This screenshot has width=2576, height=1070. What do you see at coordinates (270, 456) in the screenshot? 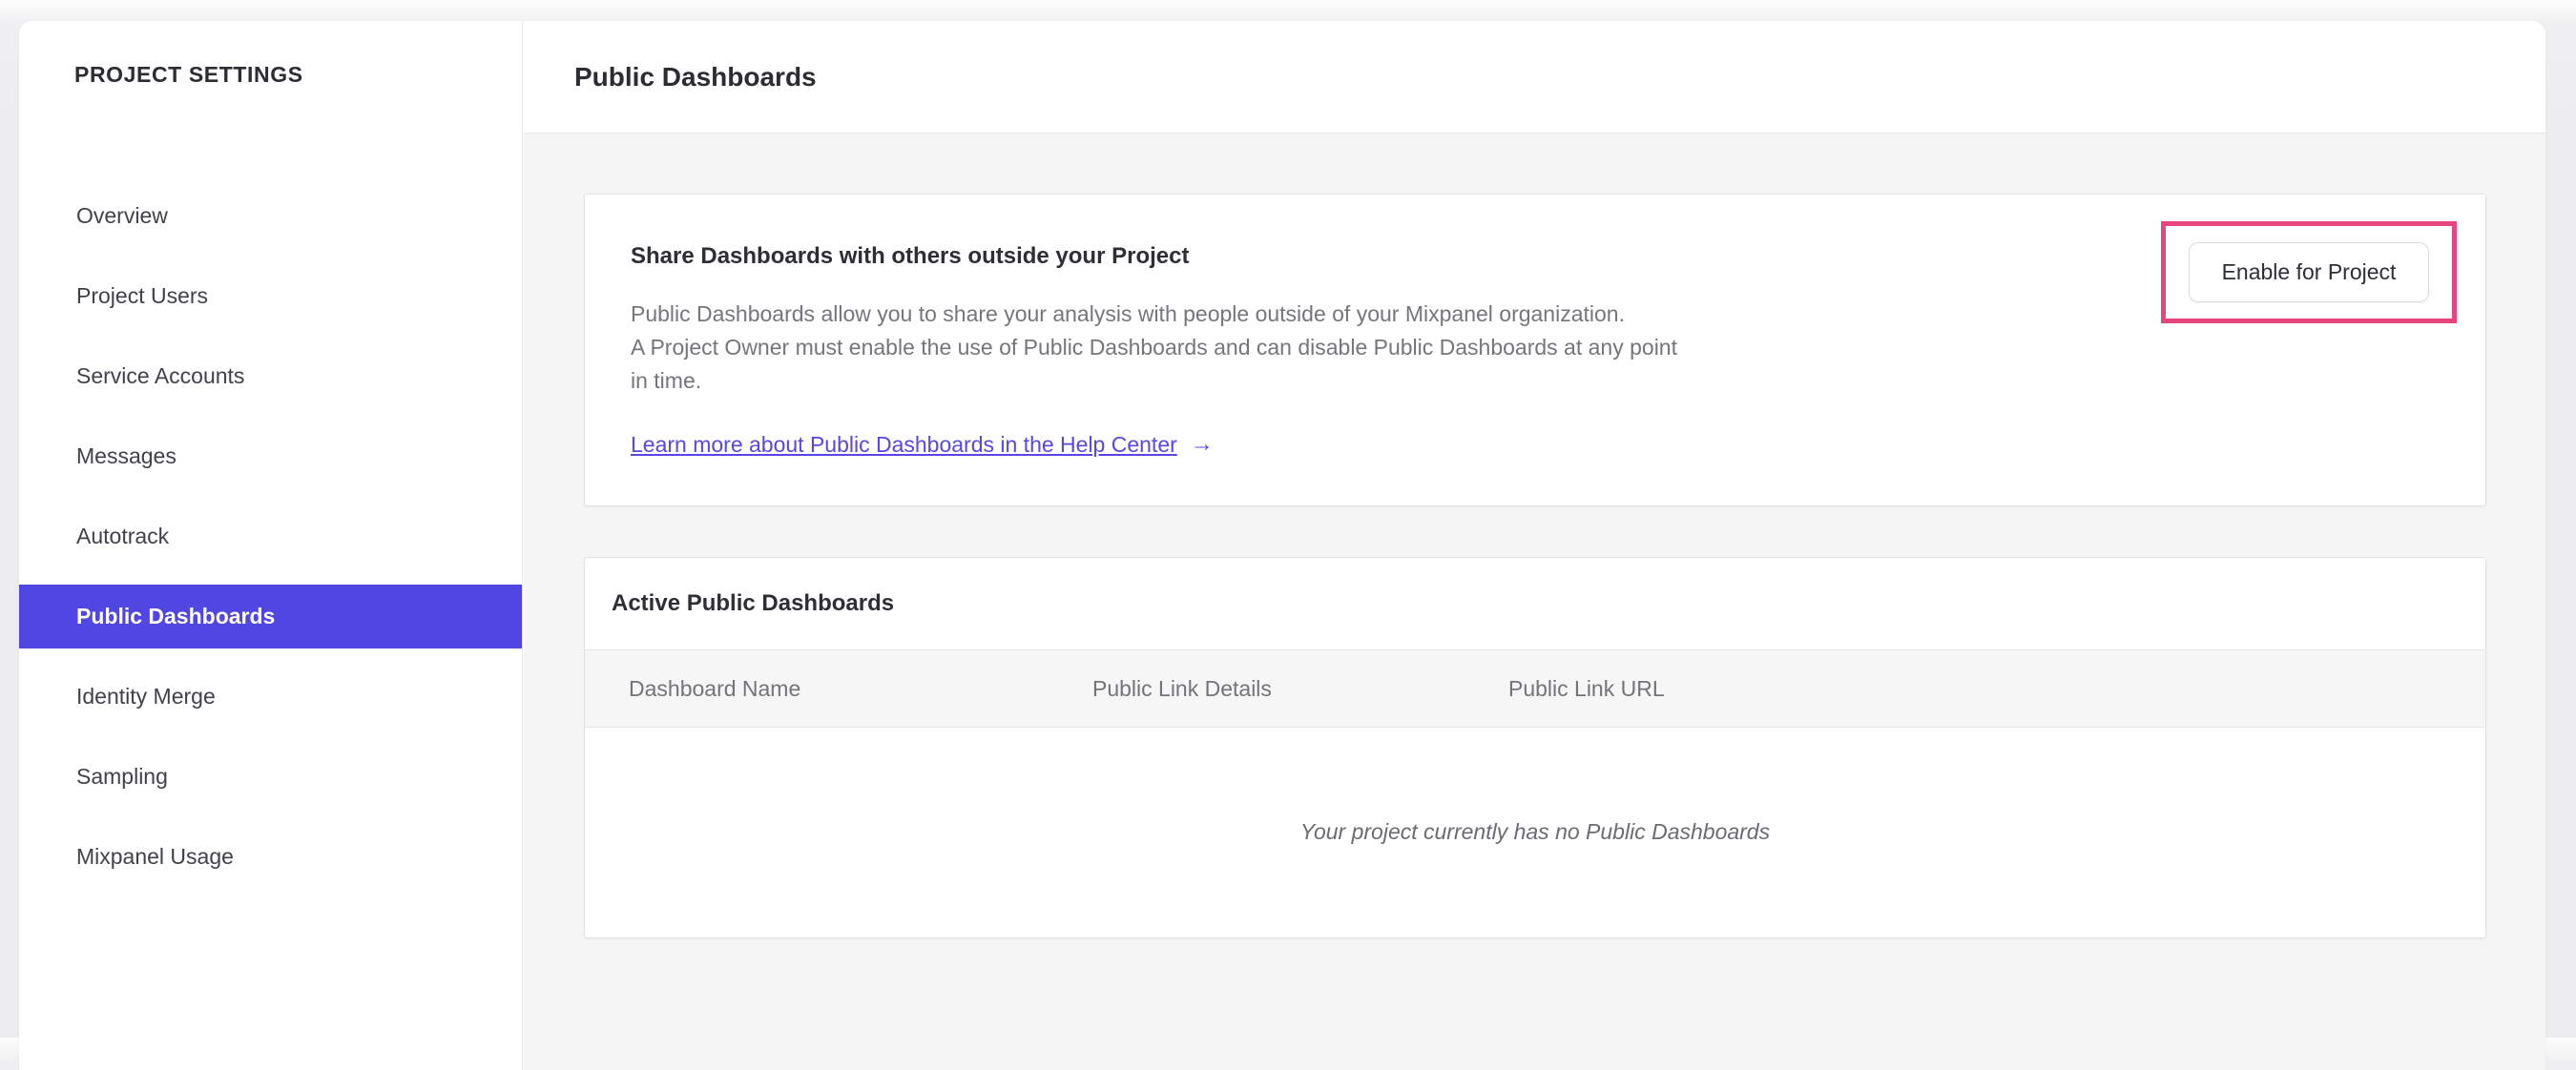
I see `sidebar-item-messages: Messages` at bounding box center [270, 456].